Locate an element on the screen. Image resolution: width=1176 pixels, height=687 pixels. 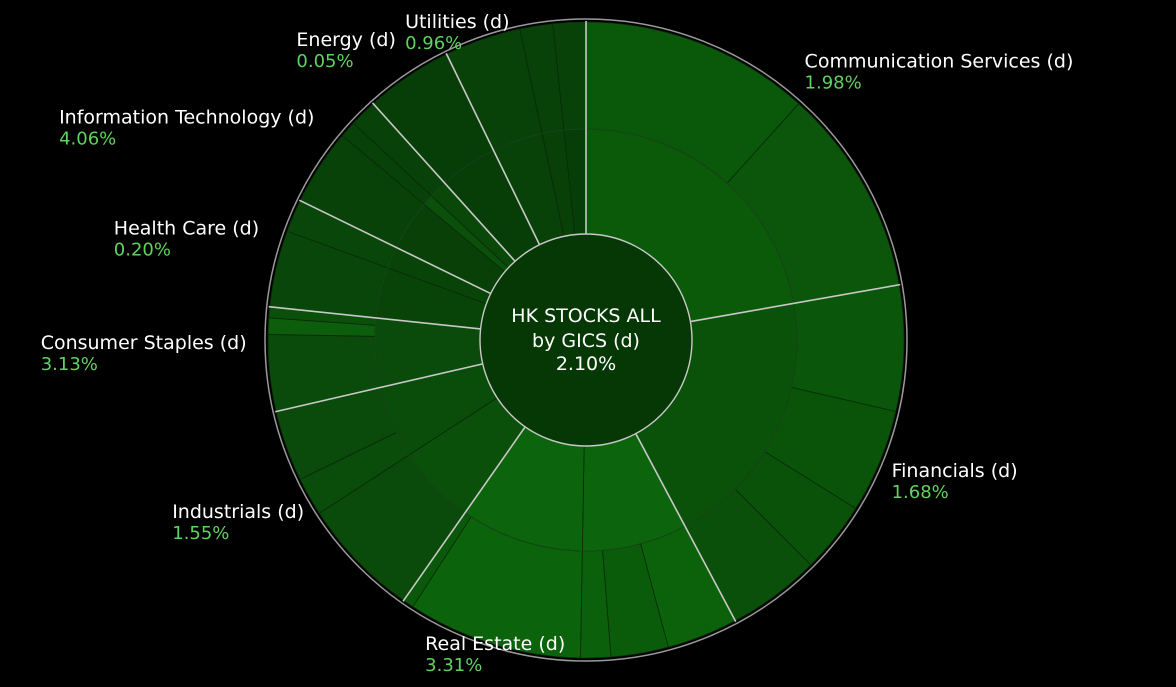
sector-label-health-care: Health Care (d) is located at coordinates (186, 228).